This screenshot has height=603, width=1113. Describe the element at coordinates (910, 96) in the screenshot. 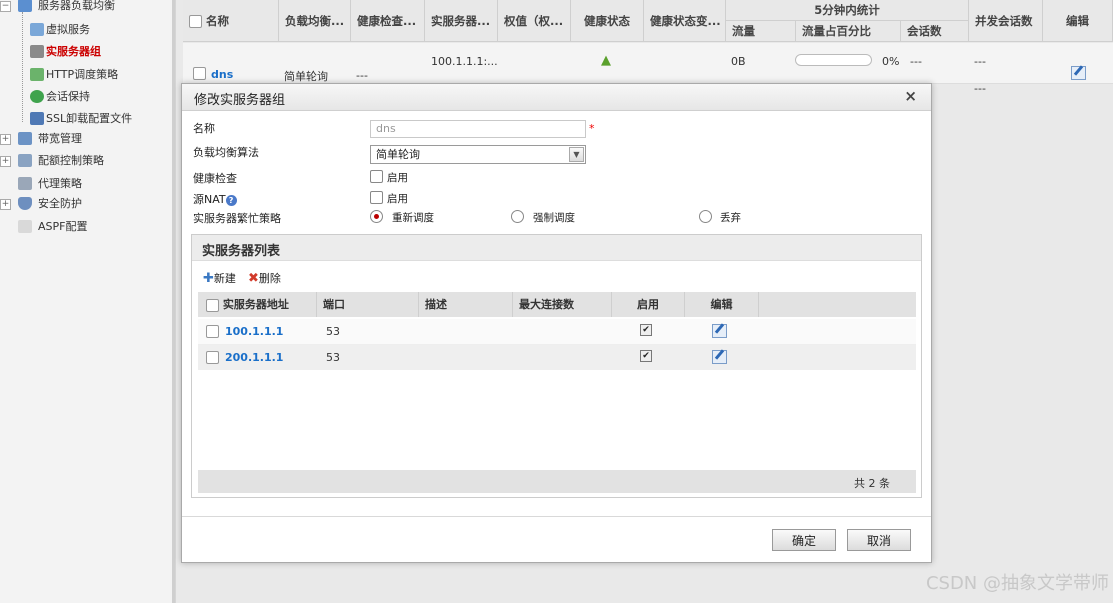

I see `close-icon: ×` at that location.